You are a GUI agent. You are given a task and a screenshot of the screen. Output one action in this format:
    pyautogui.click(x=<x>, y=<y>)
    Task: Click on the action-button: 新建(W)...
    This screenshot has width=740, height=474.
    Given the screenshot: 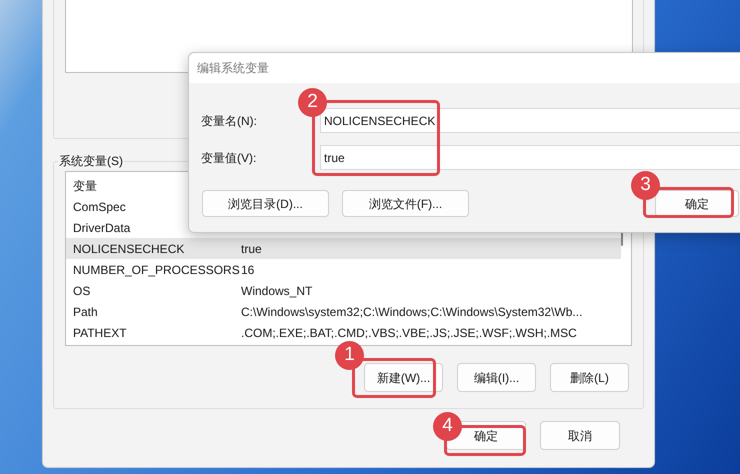 What is the action you would take?
    pyautogui.click(x=403, y=377)
    